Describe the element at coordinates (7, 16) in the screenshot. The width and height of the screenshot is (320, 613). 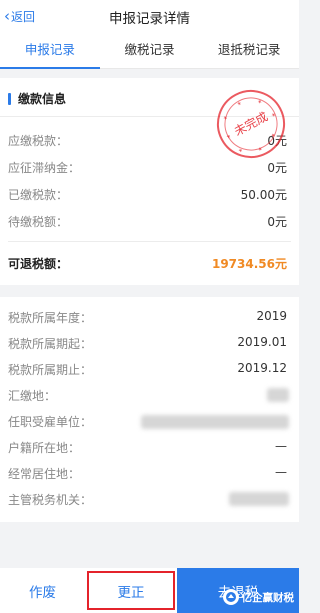
I see `chevron-left-icon: ‹` at that location.